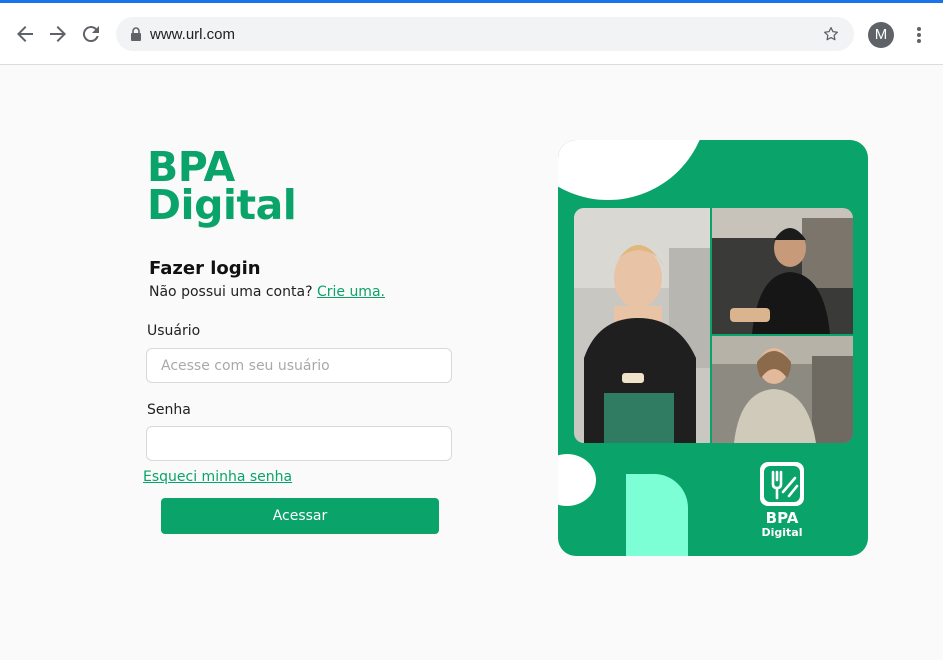 This screenshot has height=660, width=943. What do you see at coordinates (485, 34) in the screenshot?
I see `address-bar: www.url.com` at bounding box center [485, 34].